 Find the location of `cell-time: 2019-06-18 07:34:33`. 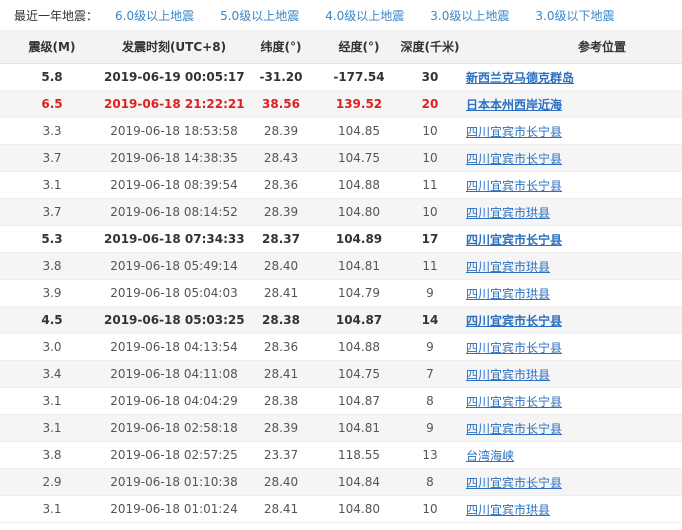

cell-time: 2019-06-18 07:34:33 is located at coordinates (174, 239).